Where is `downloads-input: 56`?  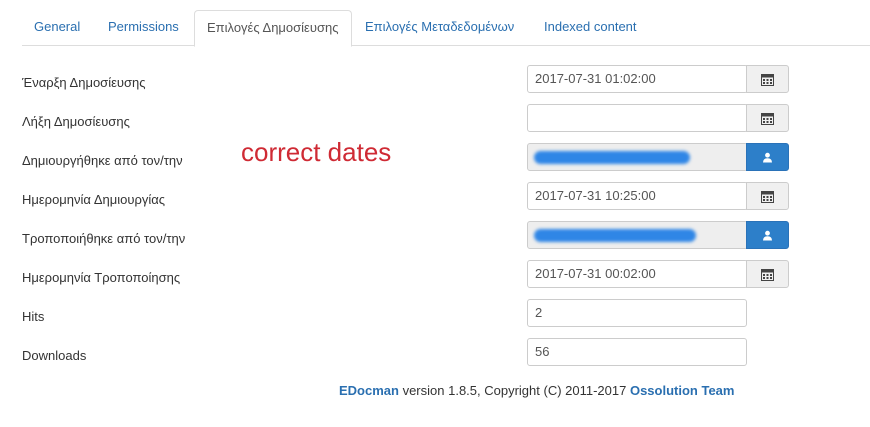 downloads-input: 56 is located at coordinates (637, 352).